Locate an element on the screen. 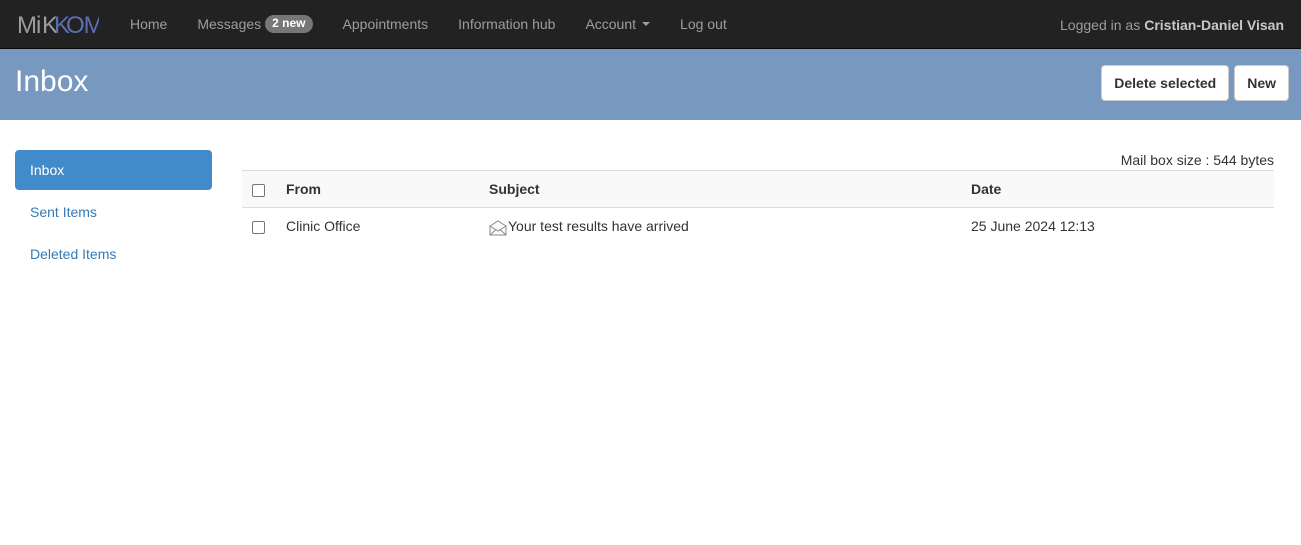 The height and width of the screenshot is (545, 1301). nav-home: Home is located at coordinates (148, 24).